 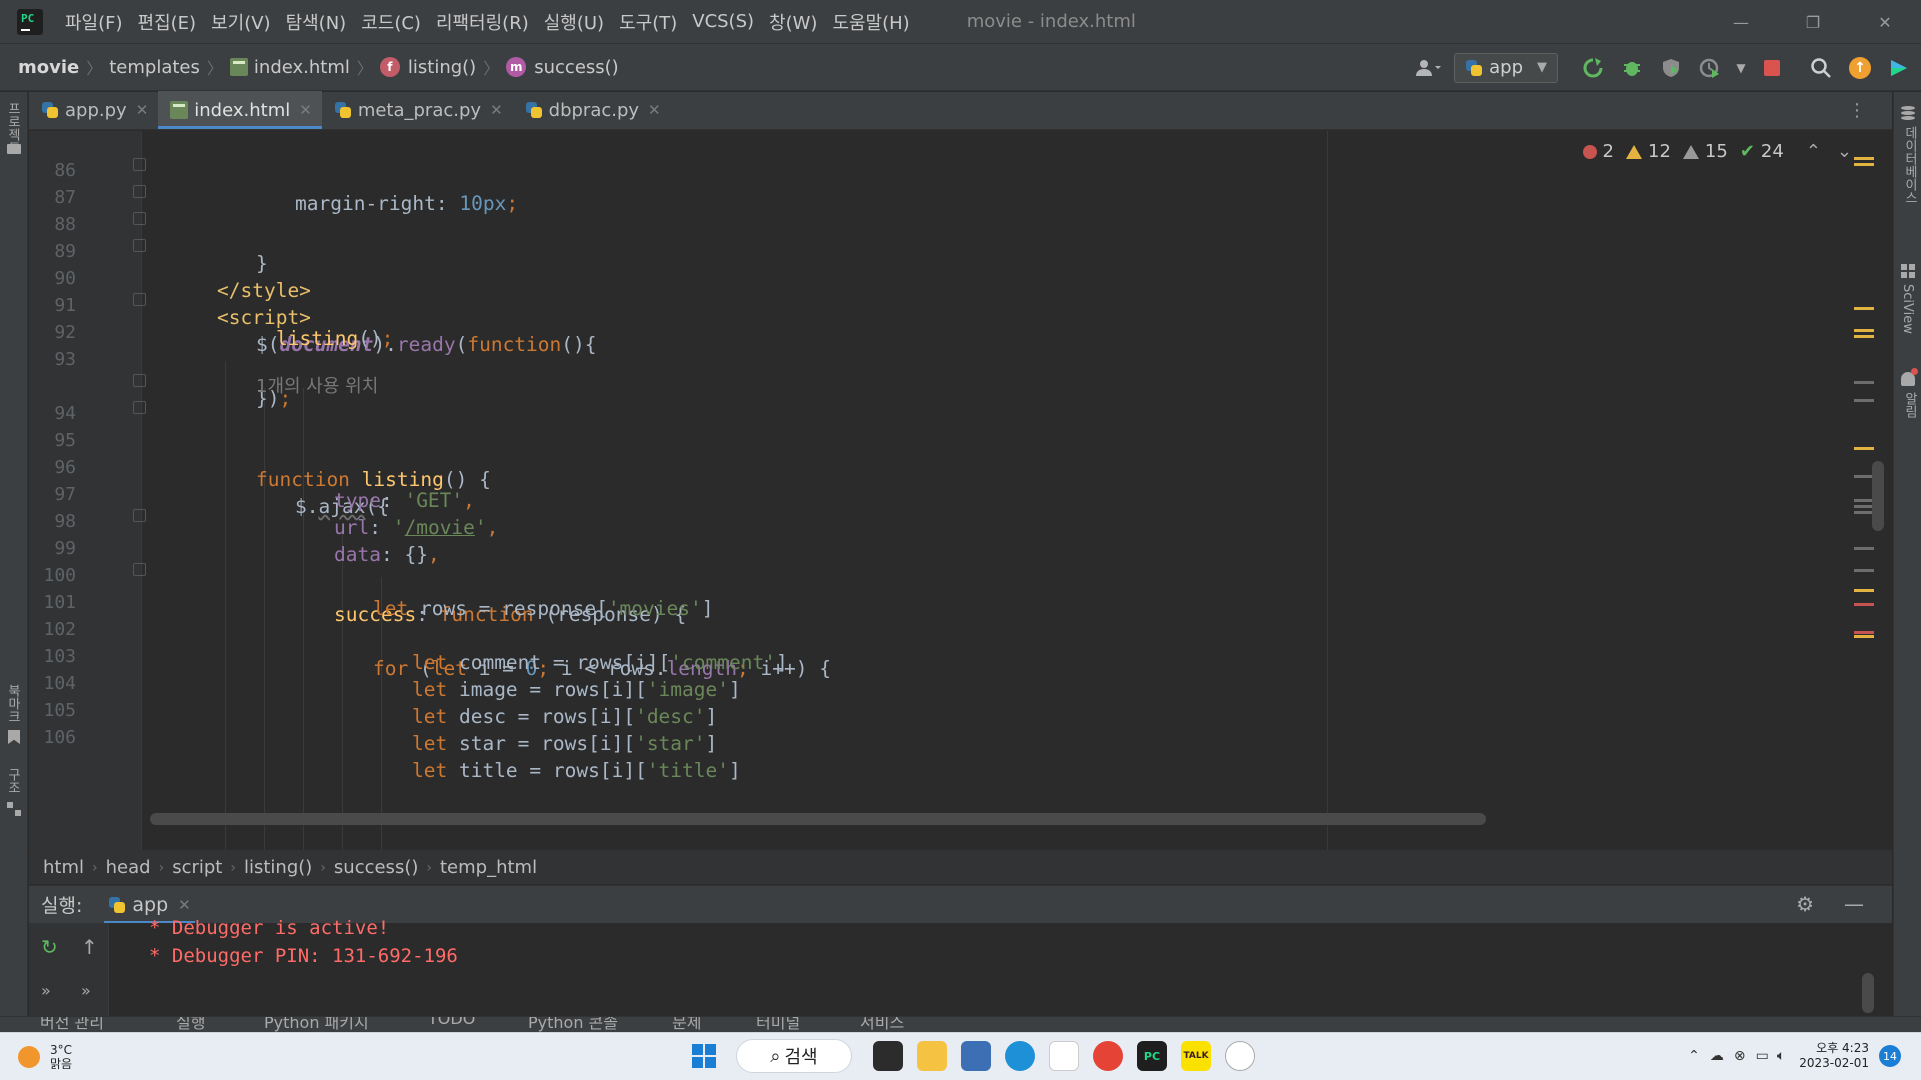 I want to click on bookmarks-tool-tab: 북마크, so click(x=12, y=703).